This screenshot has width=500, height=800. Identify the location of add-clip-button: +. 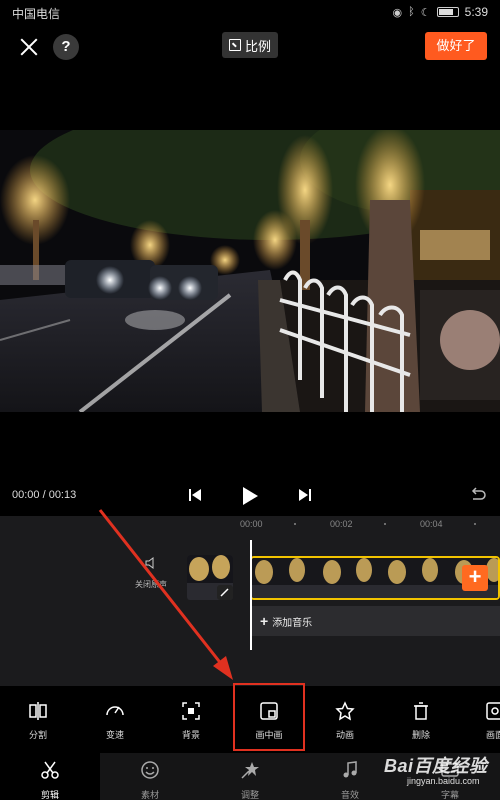
(475, 578).